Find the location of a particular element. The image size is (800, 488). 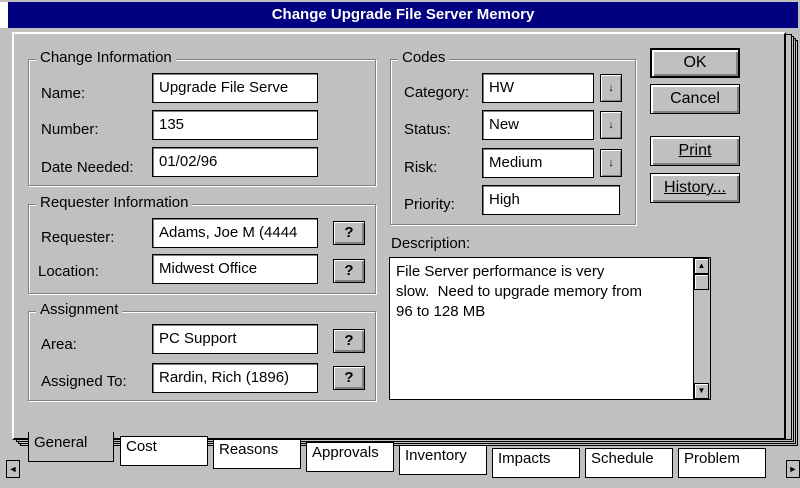

priority-label: Priority: is located at coordinates (429, 204).